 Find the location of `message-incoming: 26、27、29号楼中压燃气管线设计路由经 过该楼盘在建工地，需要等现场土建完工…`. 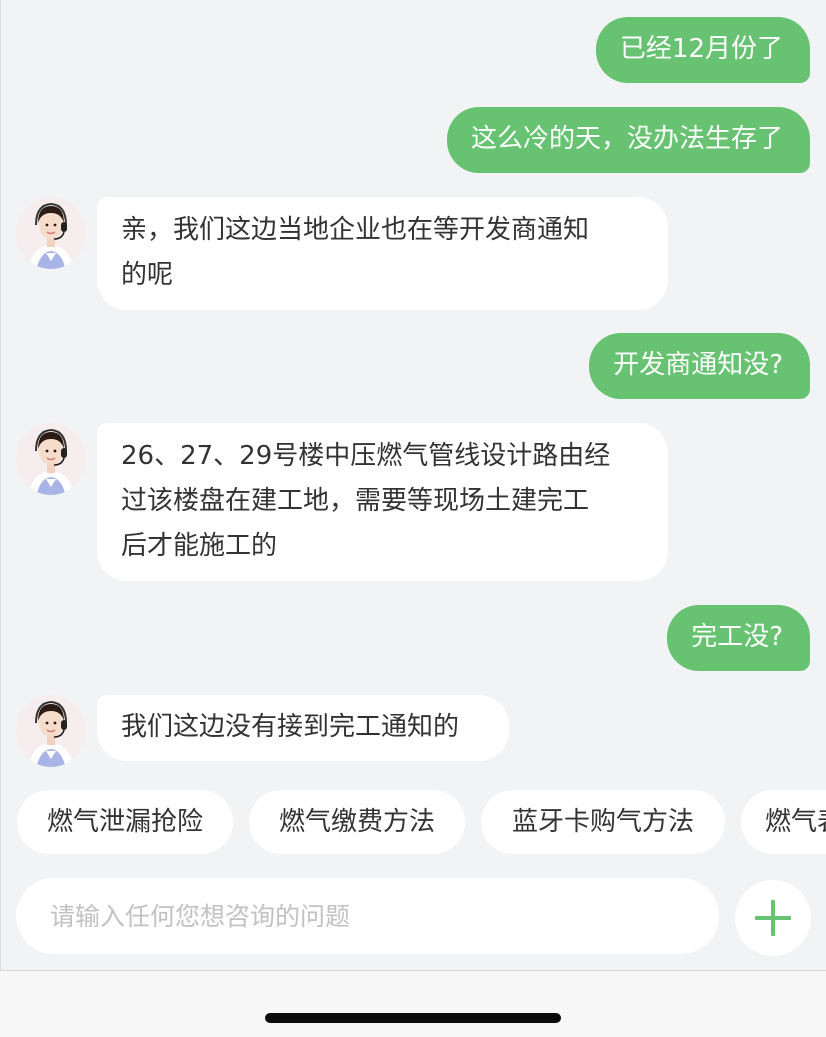

message-incoming: 26、27、29号楼中压燃气管线设计路由经 过该楼盘在建工地，需要等现场土建完工… is located at coordinates (346, 502).